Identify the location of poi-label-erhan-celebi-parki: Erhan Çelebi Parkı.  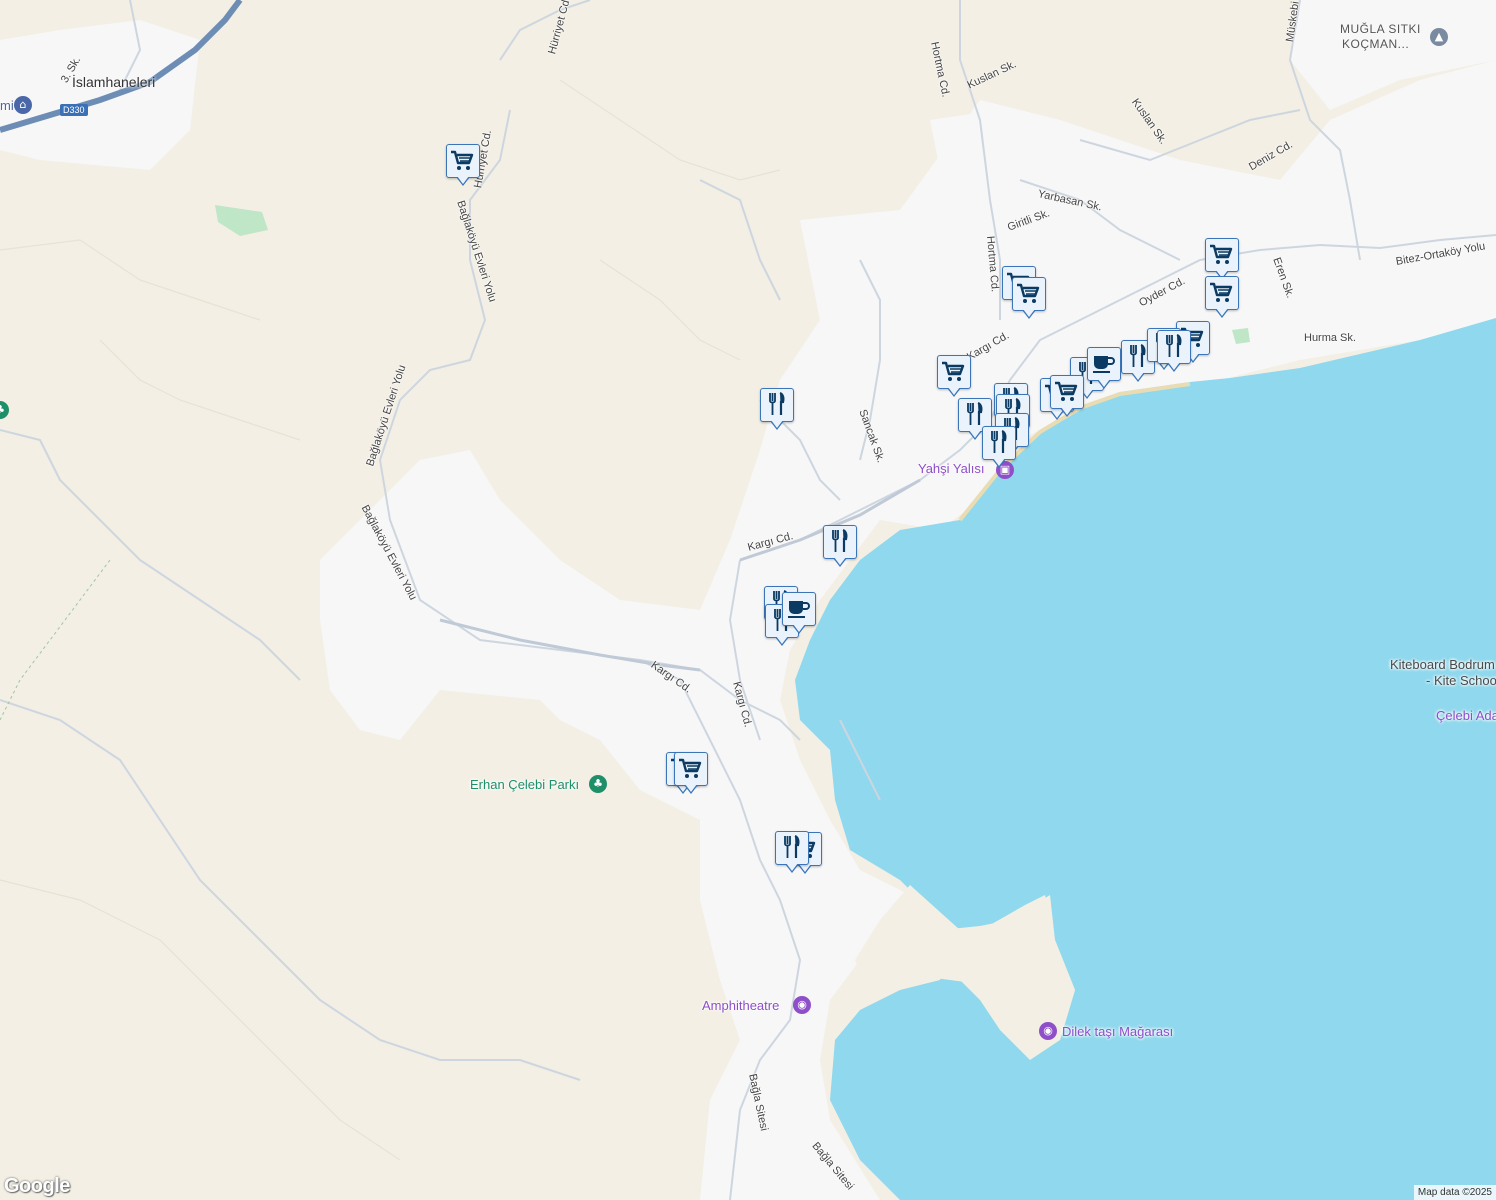
(524, 784).